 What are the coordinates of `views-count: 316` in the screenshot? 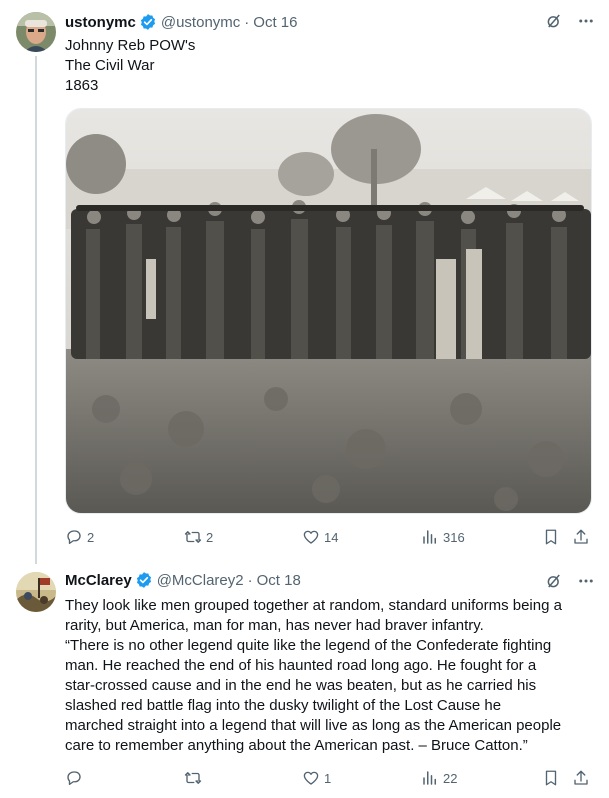 It's located at (454, 537).